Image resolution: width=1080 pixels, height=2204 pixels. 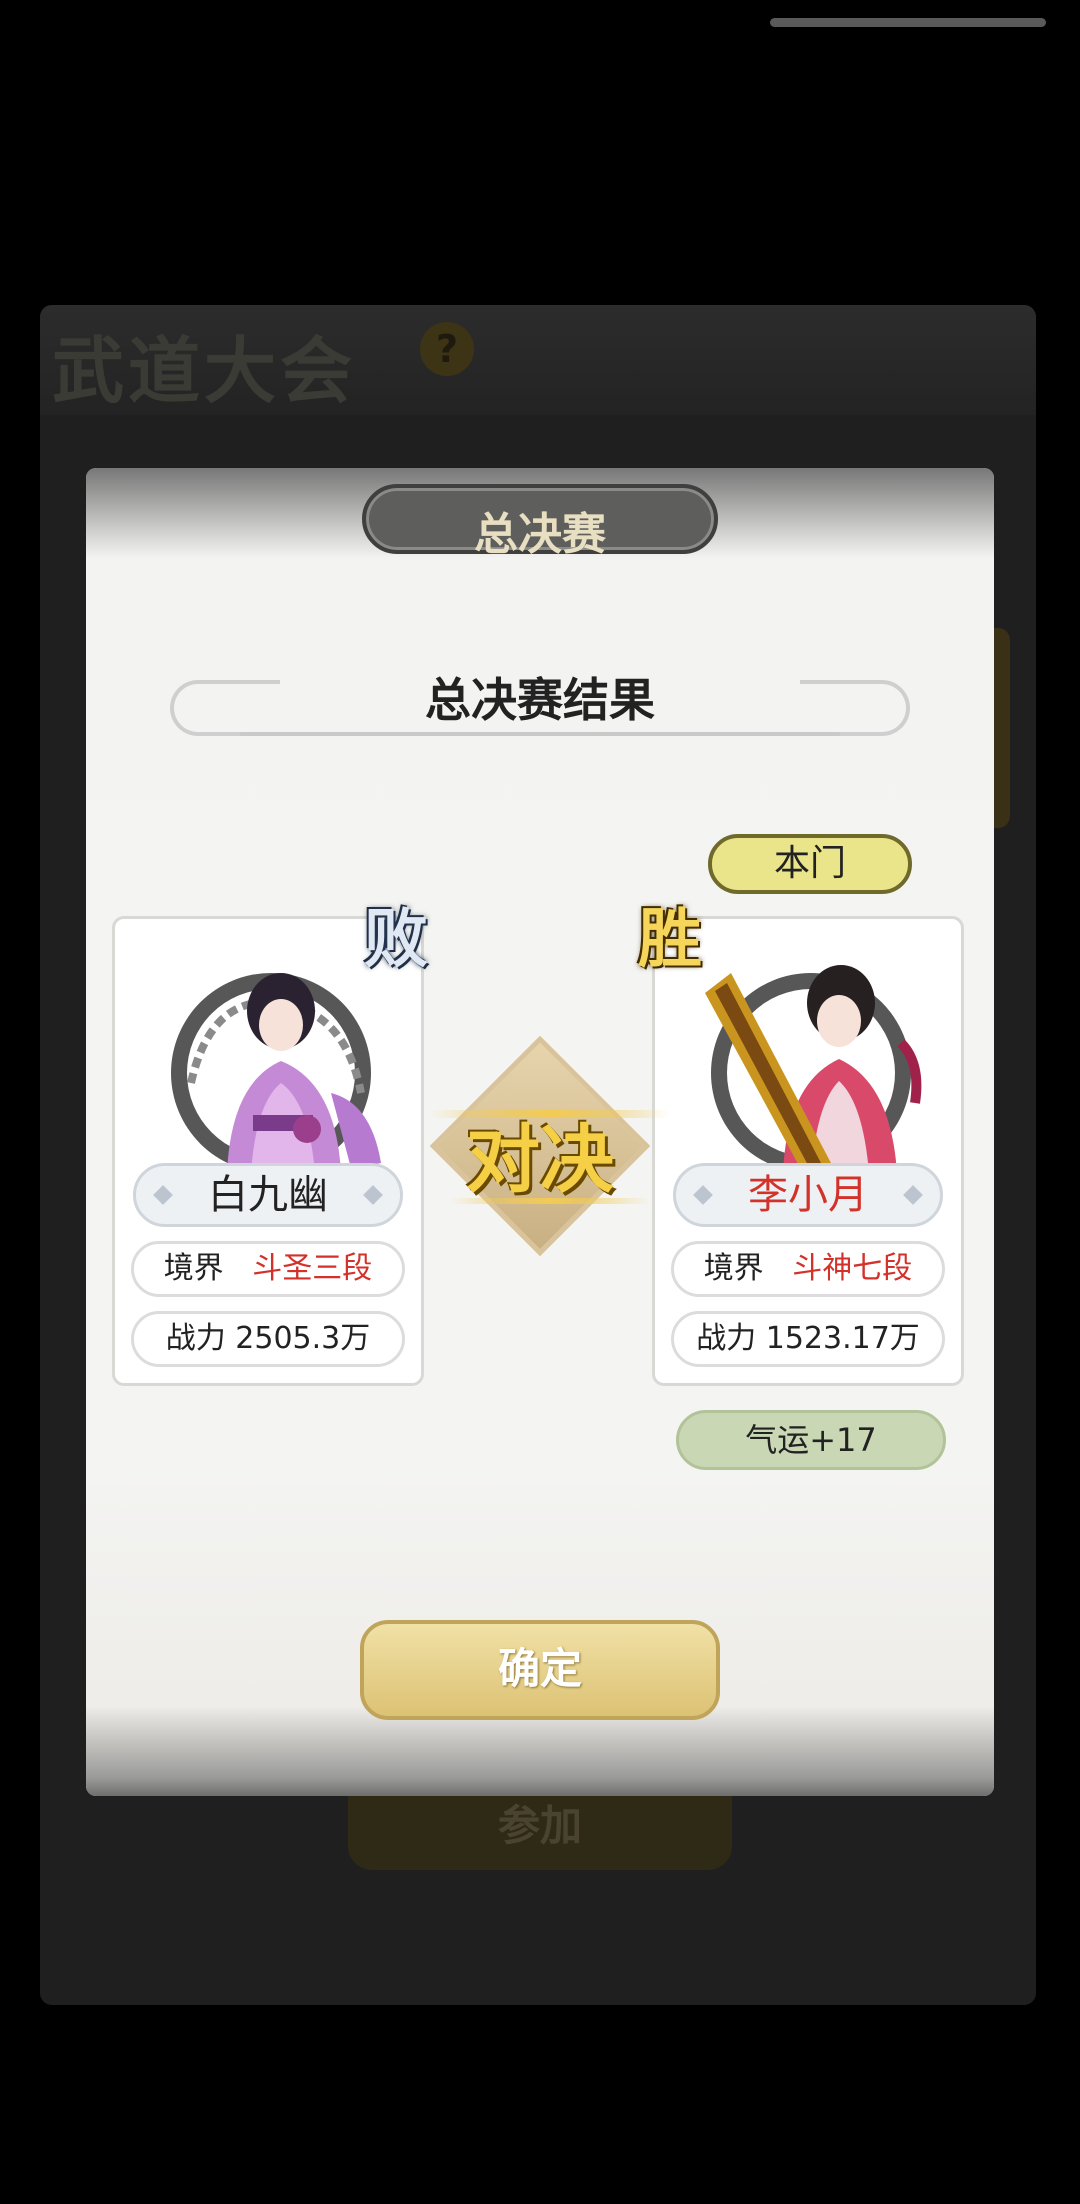 What do you see at coordinates (908, 22) in the screenshot?
I see `home-indicator` at bounding box center [908, 22].